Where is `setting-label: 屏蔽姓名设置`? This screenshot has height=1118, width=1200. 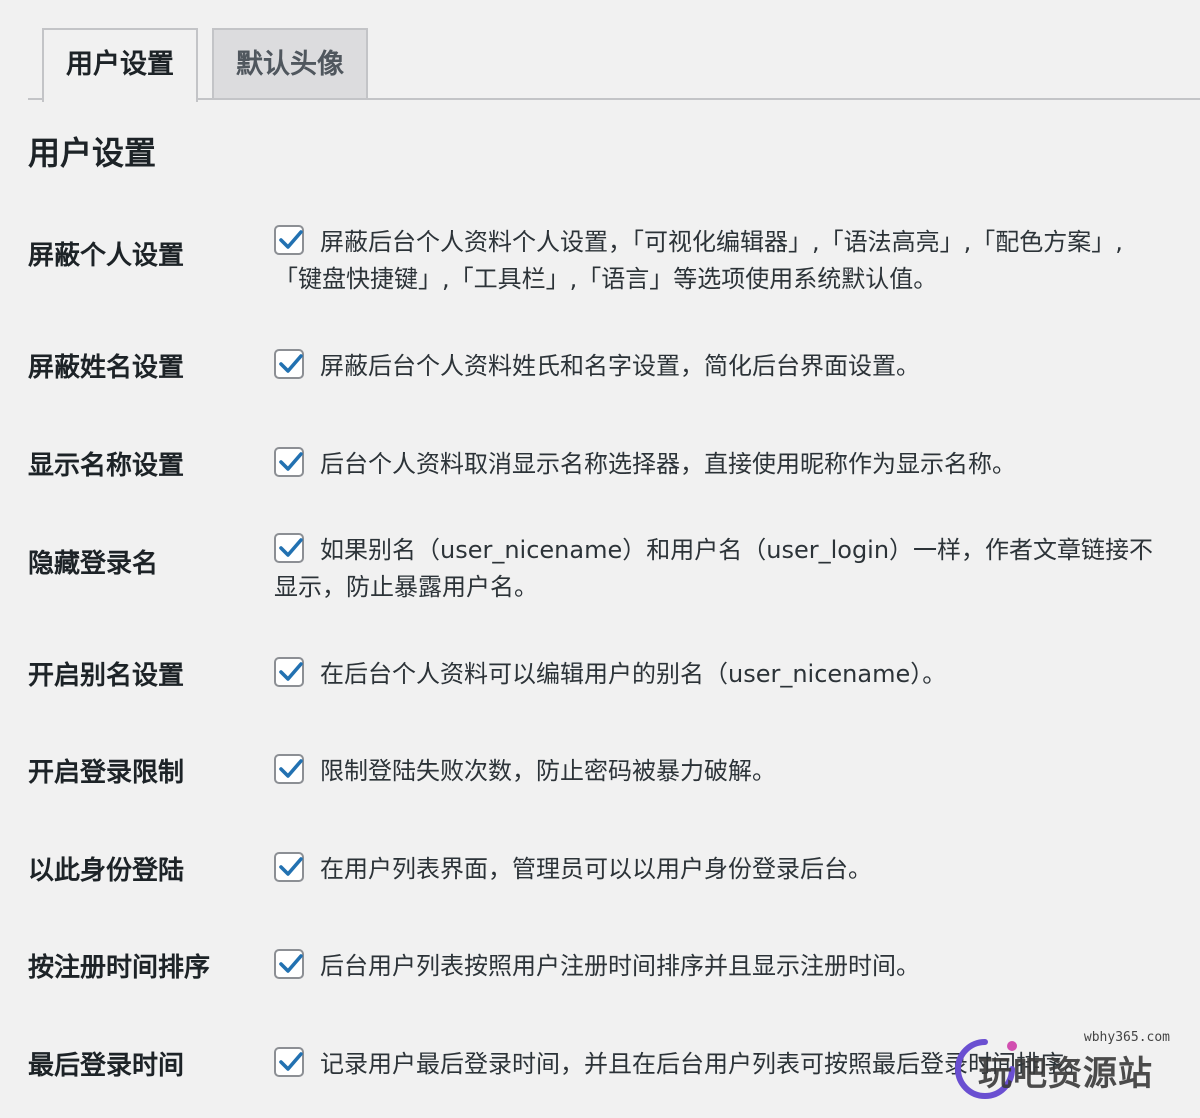 setting-label: 屏蔽姓名设置 is located at coordinates (106, 368).